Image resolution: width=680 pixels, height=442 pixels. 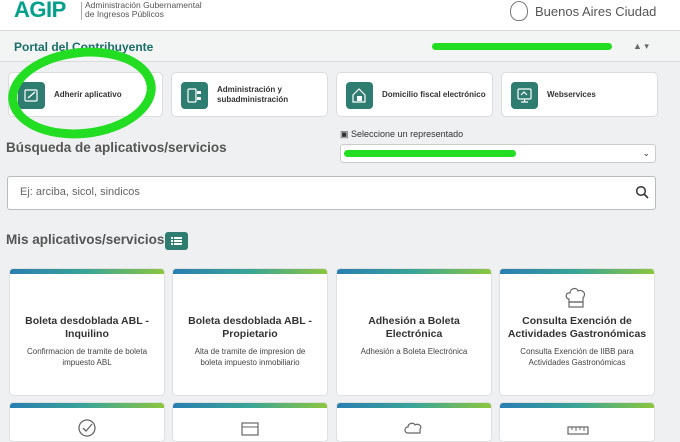 What do you see at coordinates (430, 153) in the screenshot?
I see `redacted-representative` at bounding box center [430, 153].